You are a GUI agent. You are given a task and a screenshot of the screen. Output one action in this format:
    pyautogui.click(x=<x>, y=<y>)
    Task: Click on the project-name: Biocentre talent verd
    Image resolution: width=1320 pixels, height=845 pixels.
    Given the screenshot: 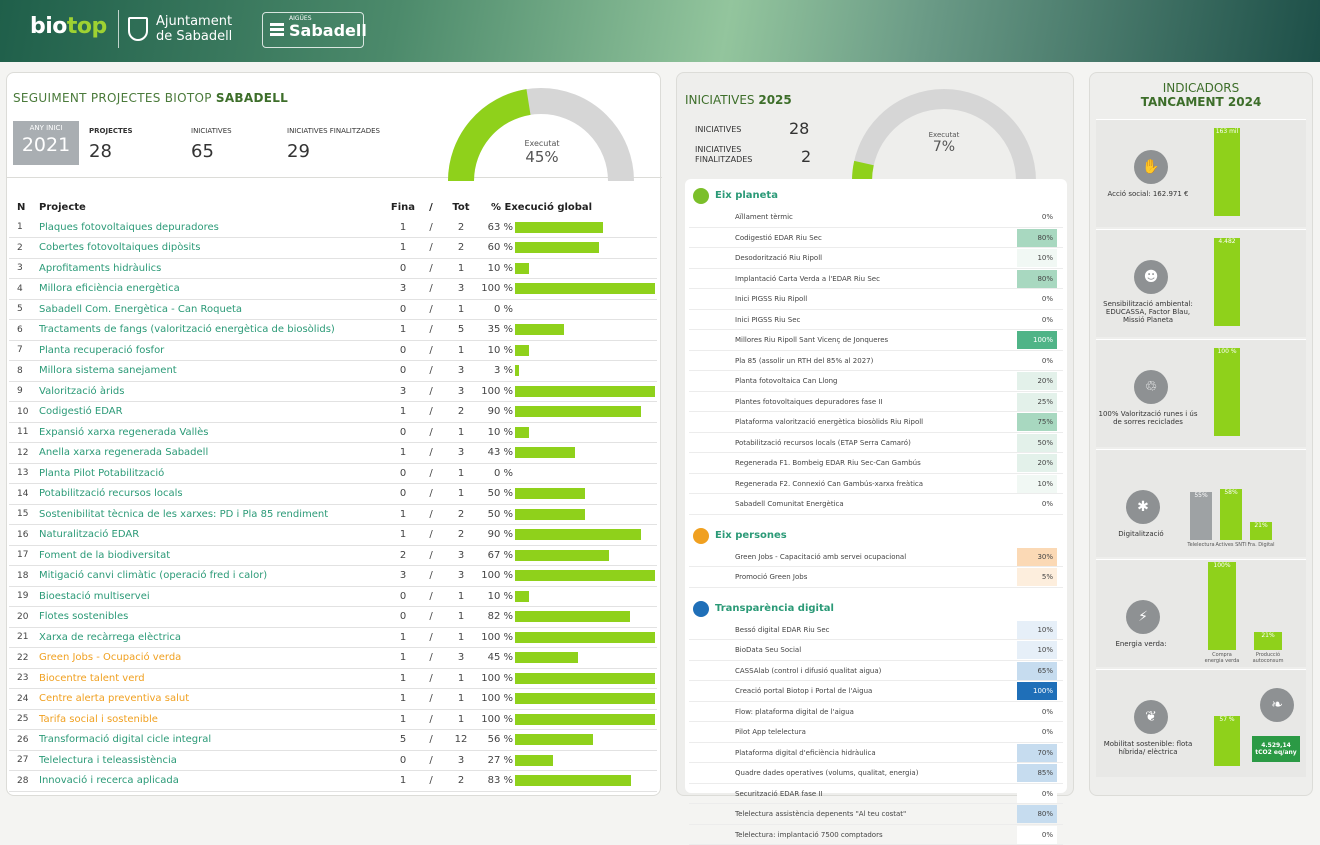 What is the action you would take?
    pyautogui.click(x=213, y=678)
    